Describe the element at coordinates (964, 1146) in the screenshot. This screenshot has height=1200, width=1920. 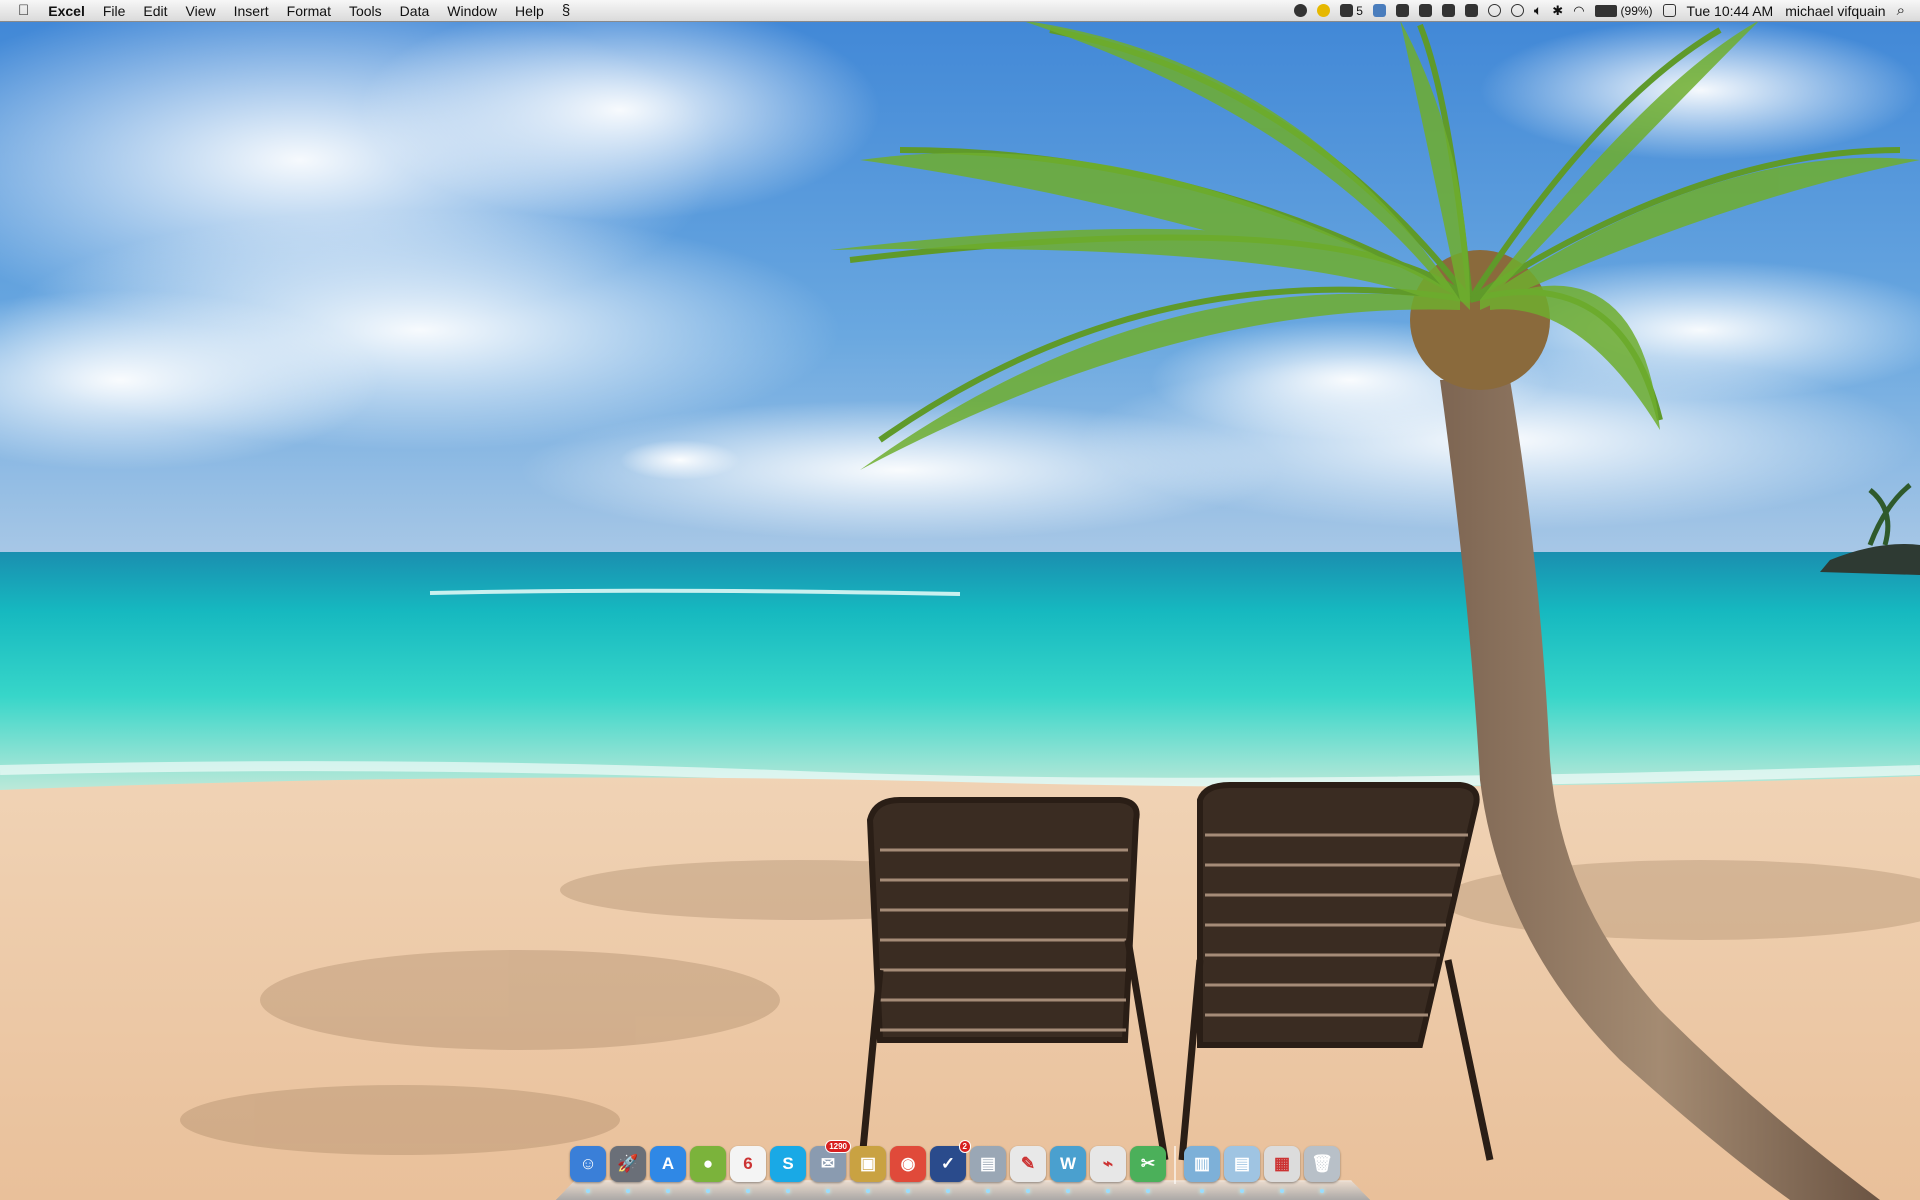
I see `things-badge: 2` at that location.